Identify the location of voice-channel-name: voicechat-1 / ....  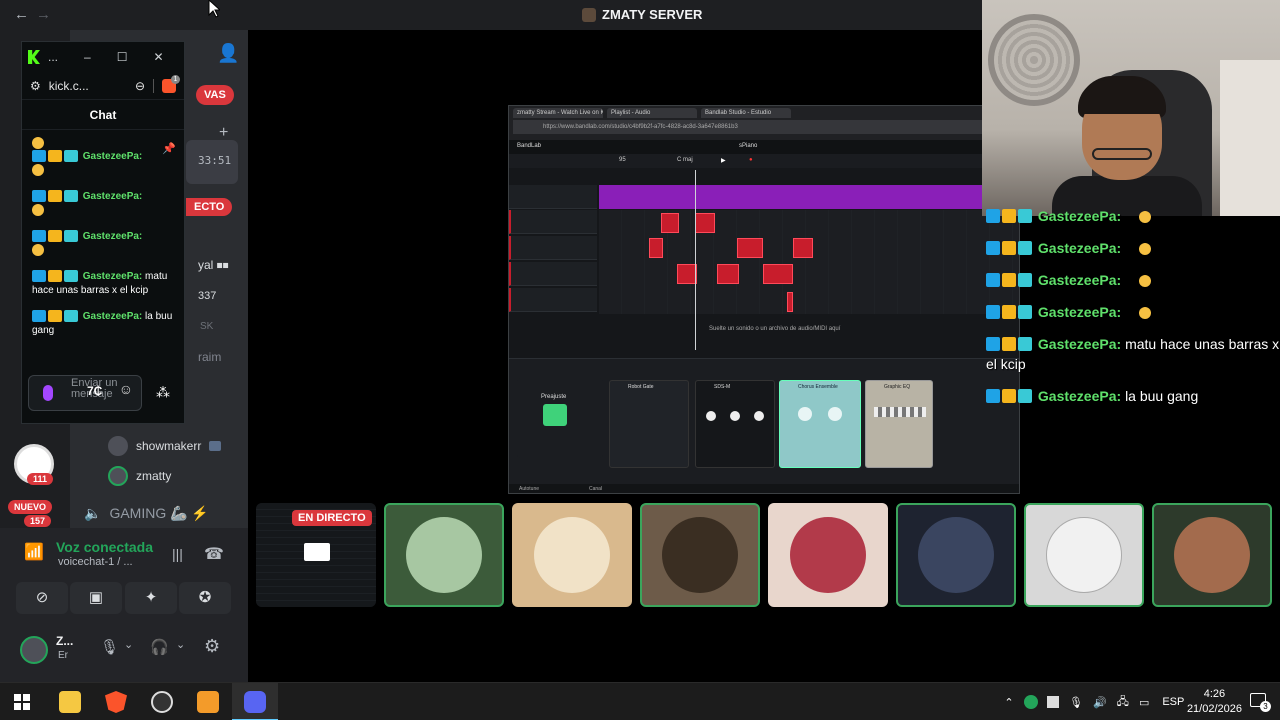
(95, 562).